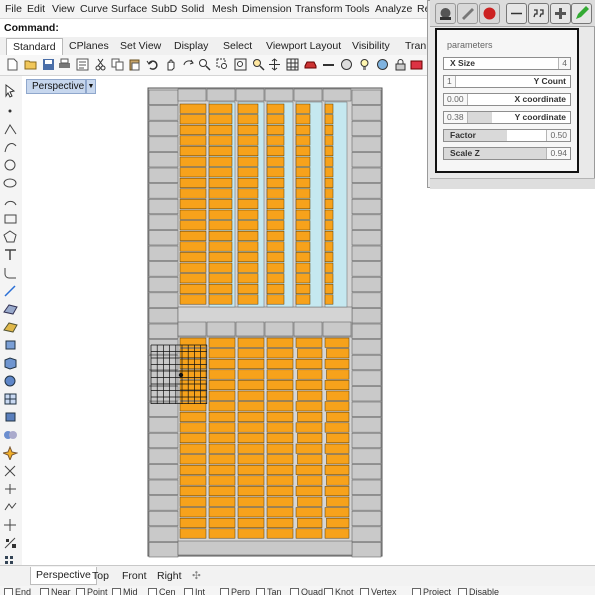  I want to click on slider-x-coordinate: X coordinate 0.00, so click(507, 99).